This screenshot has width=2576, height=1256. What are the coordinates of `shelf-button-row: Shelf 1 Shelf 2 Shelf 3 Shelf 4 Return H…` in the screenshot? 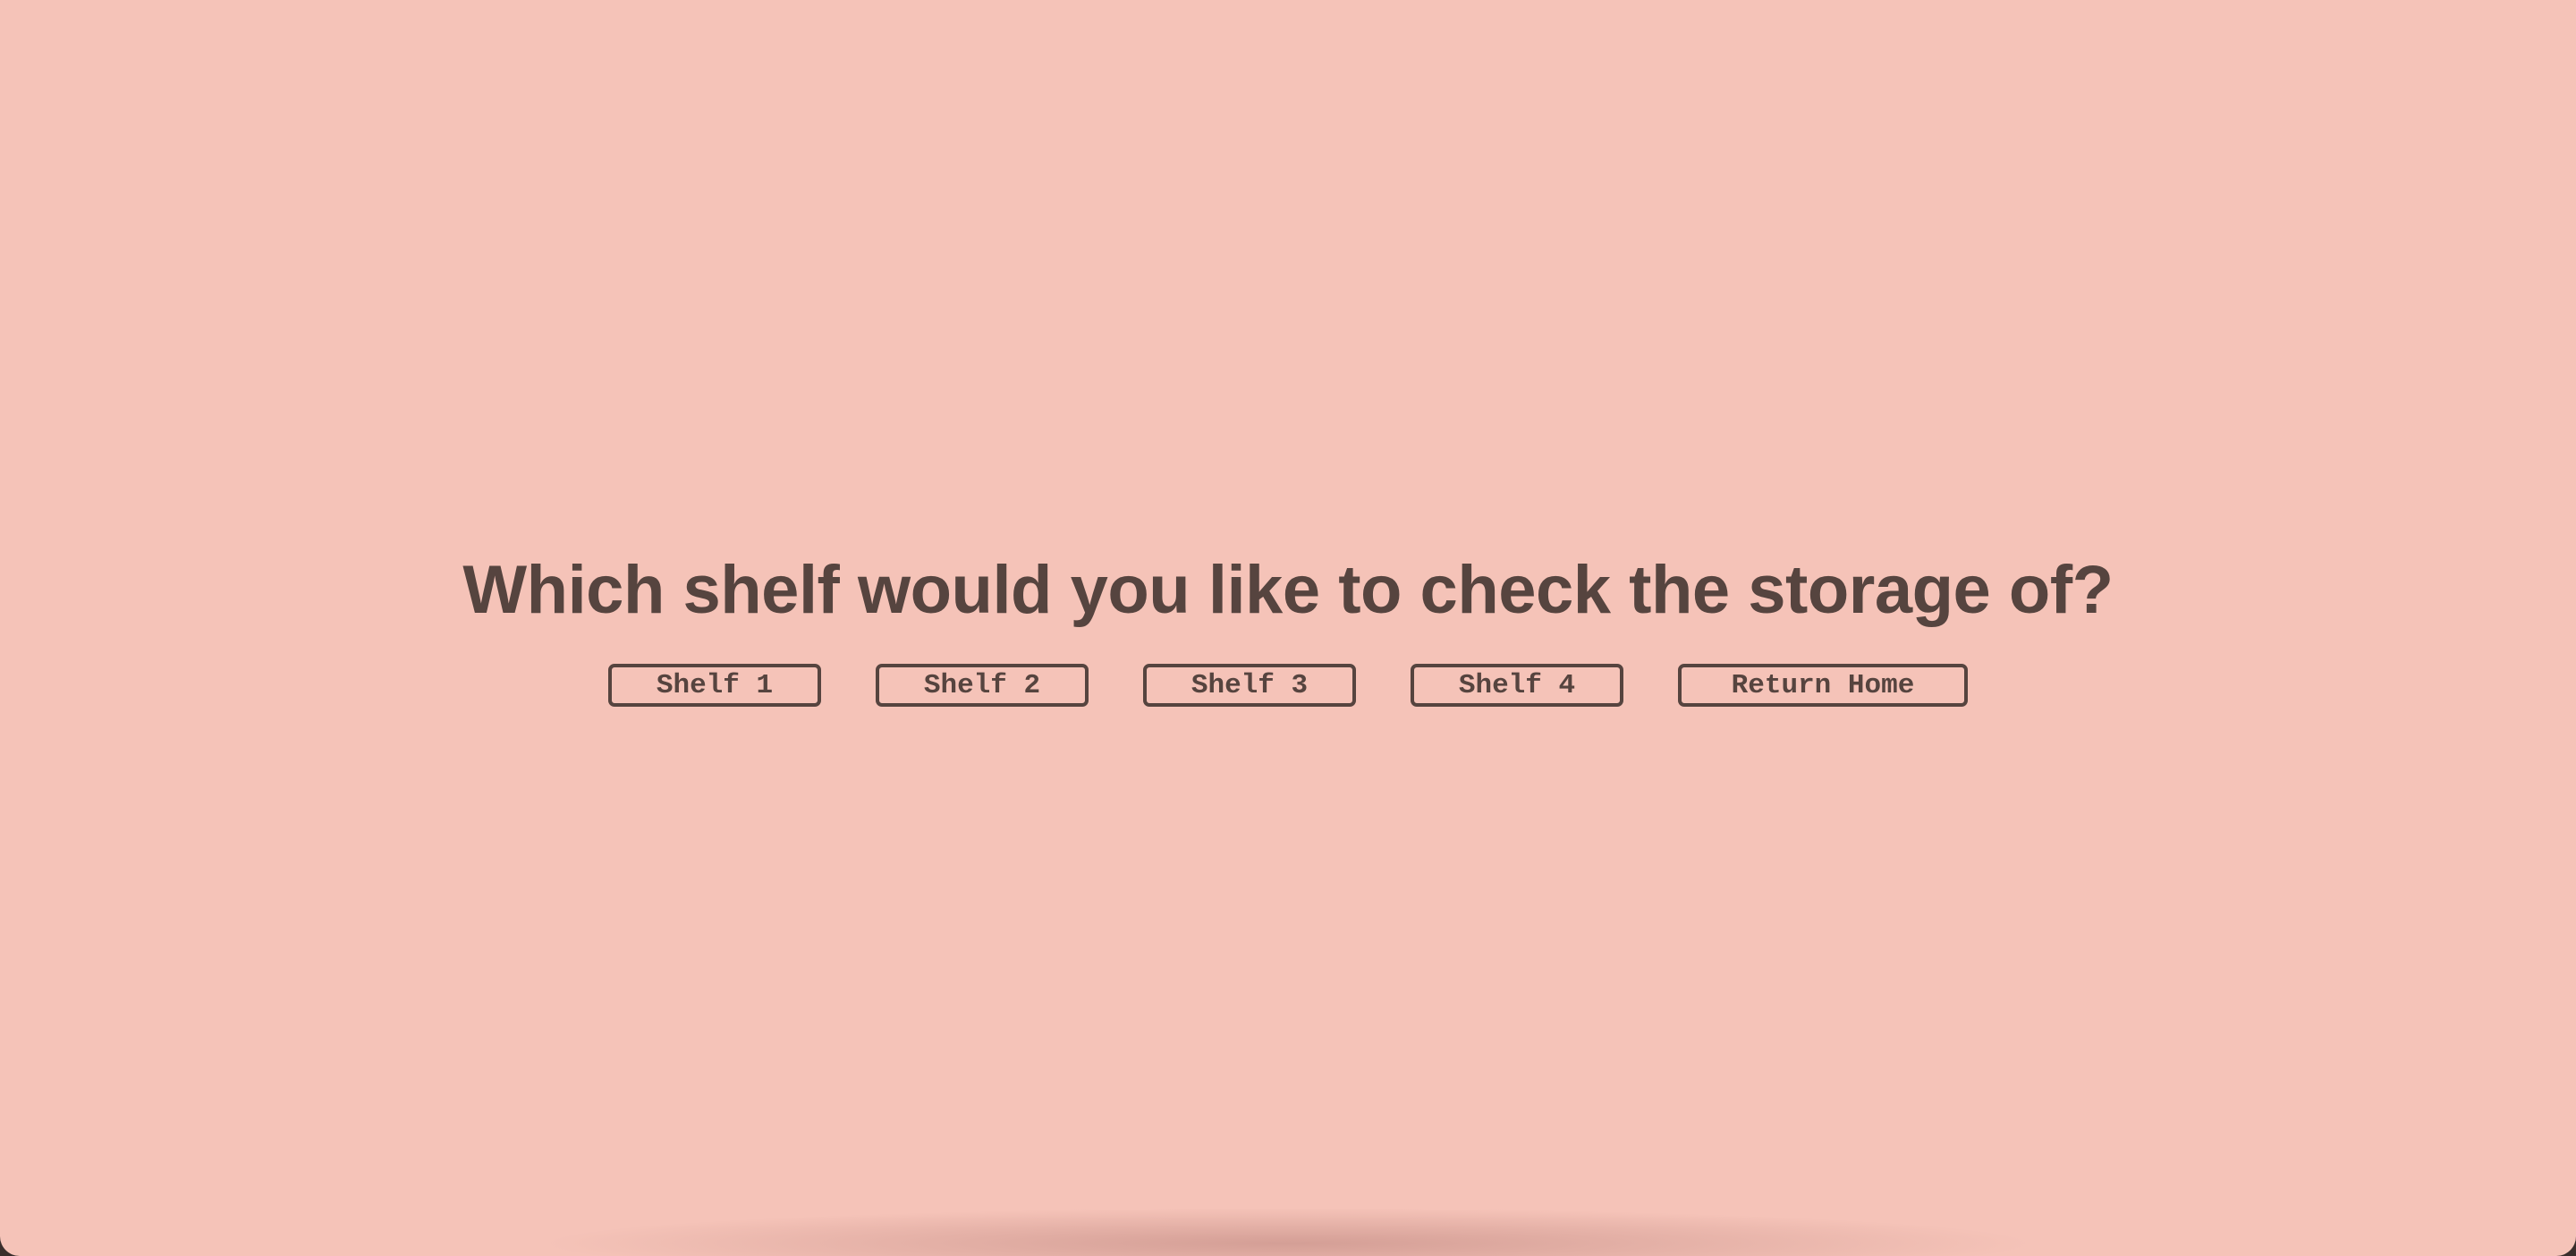 It's located at (1288, 685).